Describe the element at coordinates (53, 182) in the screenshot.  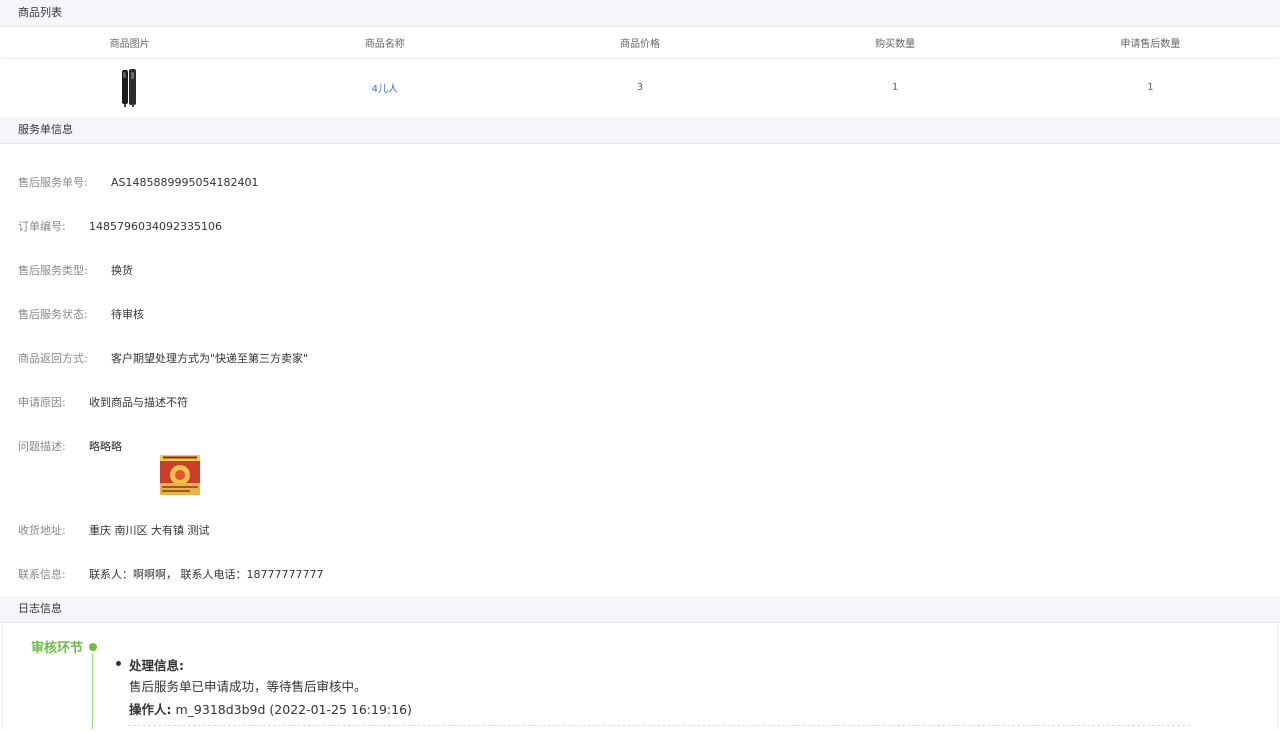
I see `field-label: 售后服务单号:` at that location.